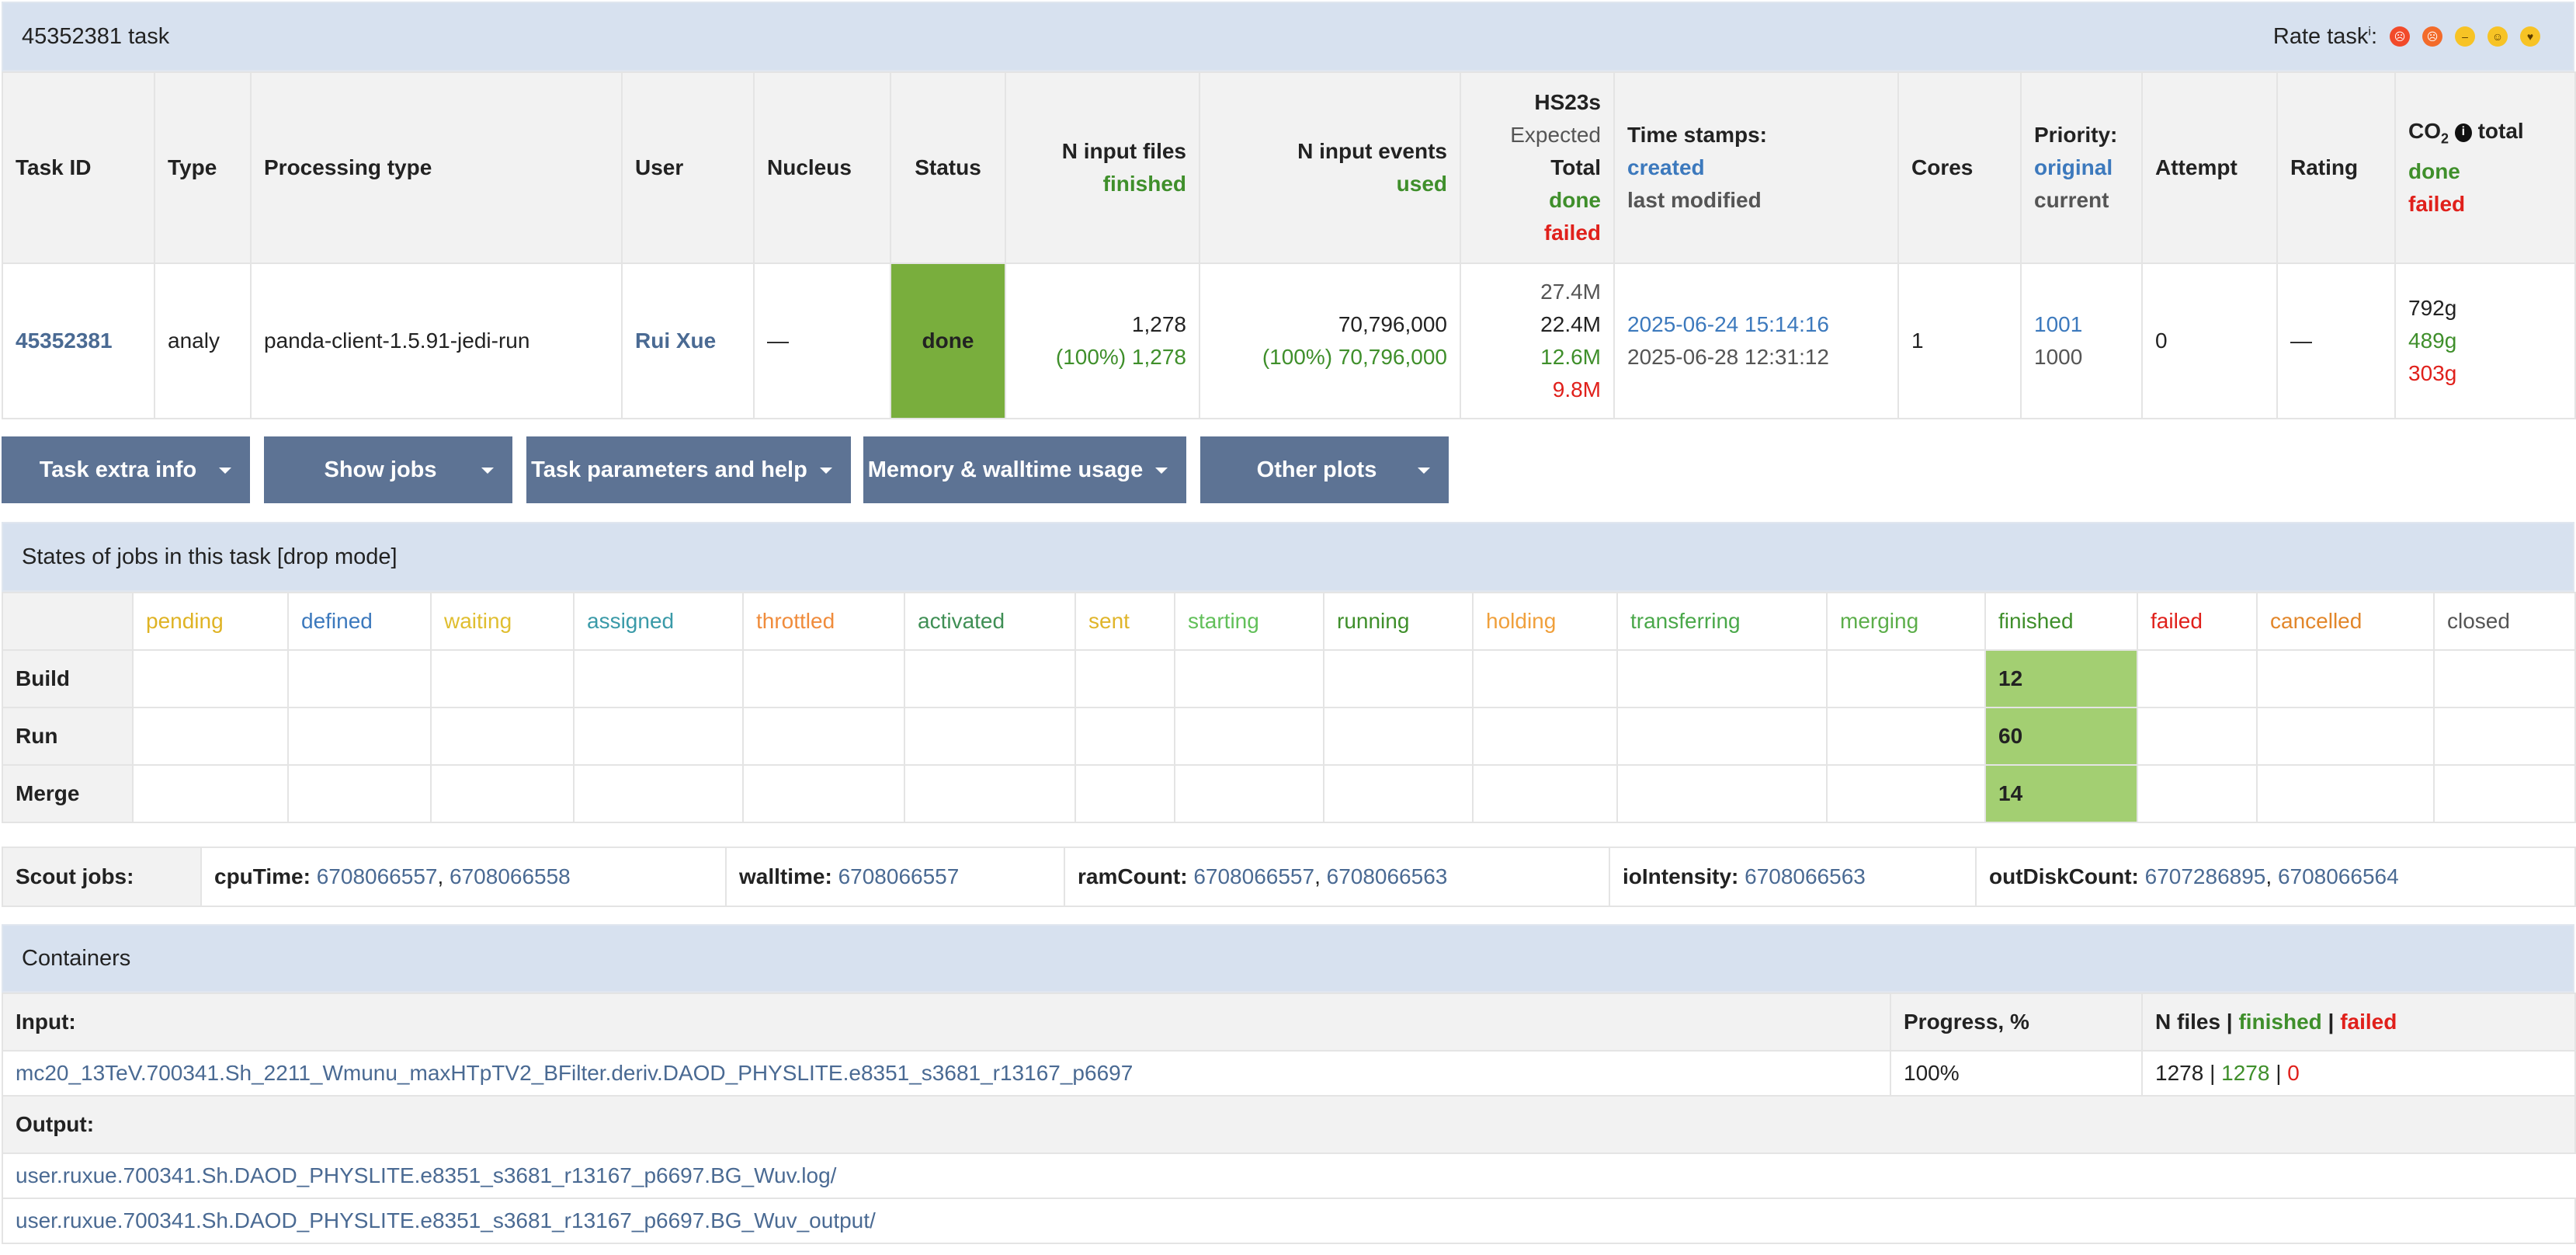  Describe the element at coordinates (2209, 167) in the screenshot. I see `col-attempt: Attempt` at that location.